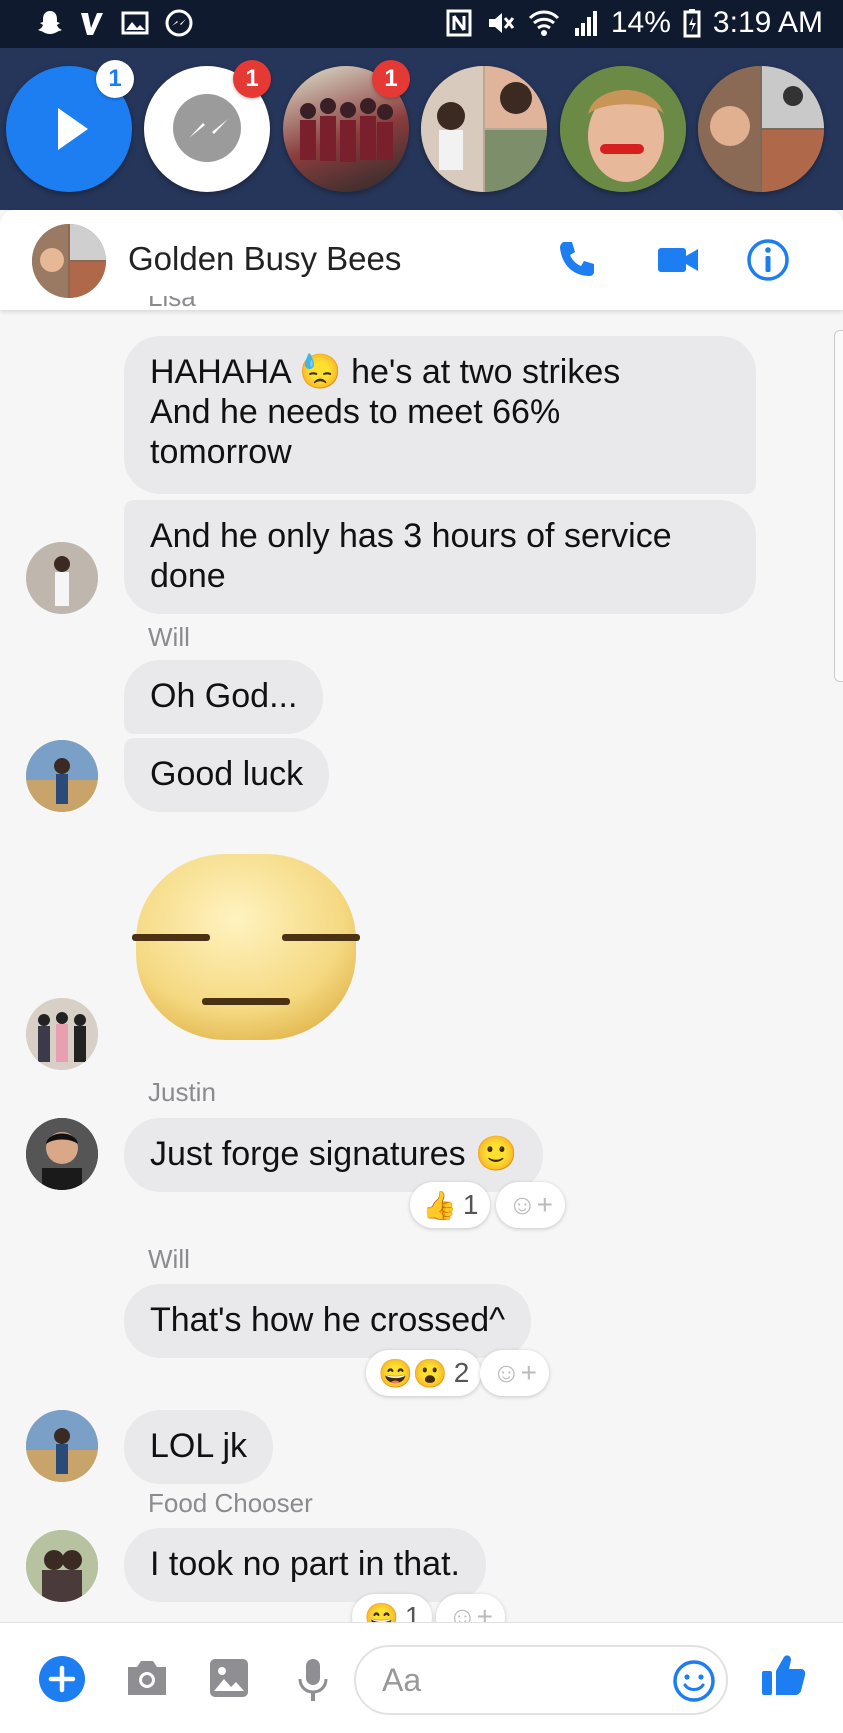  What do you see at coordinates (221, 452) in the screenshot?
I see `message-line: tomorrow` at bounding box center [221, 452].